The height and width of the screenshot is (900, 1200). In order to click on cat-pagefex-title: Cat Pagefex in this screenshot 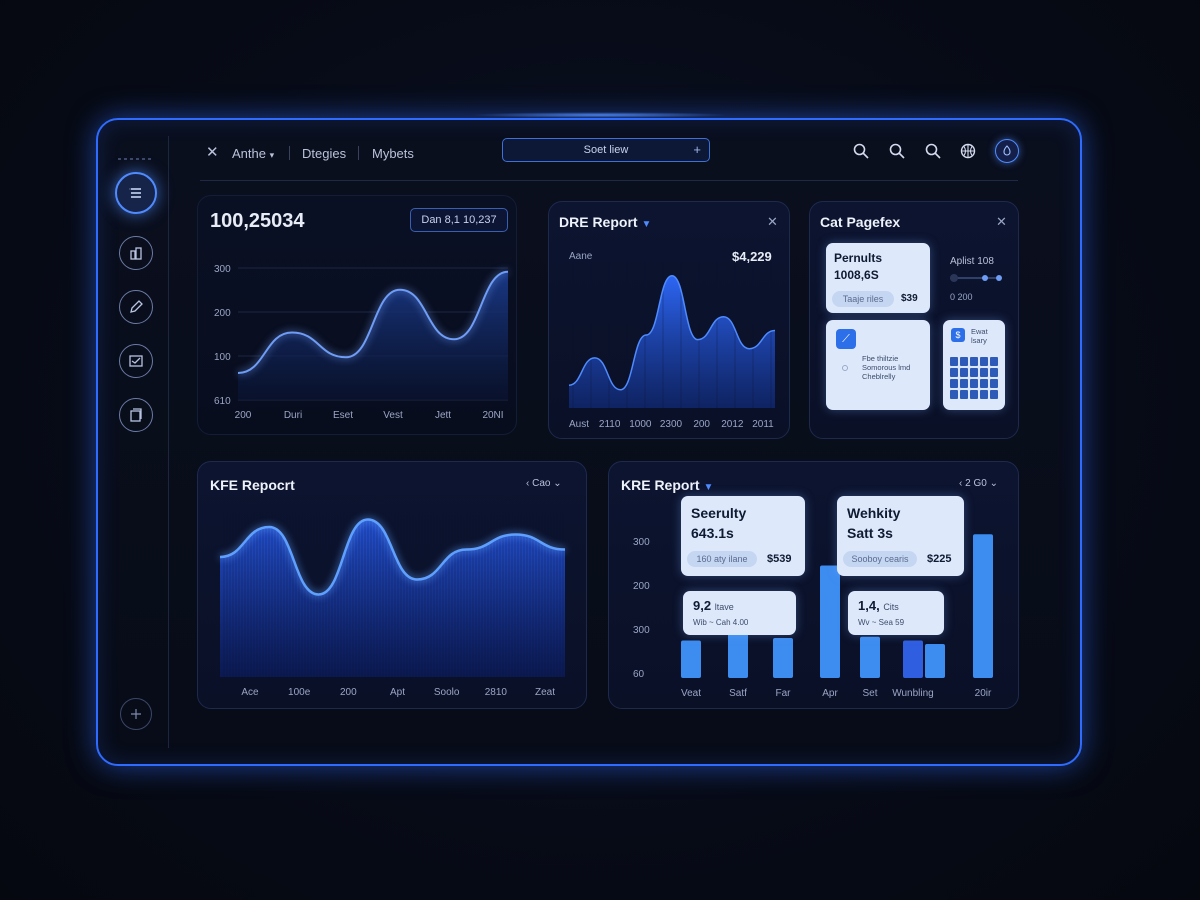, I will do `click(860, 222)`.